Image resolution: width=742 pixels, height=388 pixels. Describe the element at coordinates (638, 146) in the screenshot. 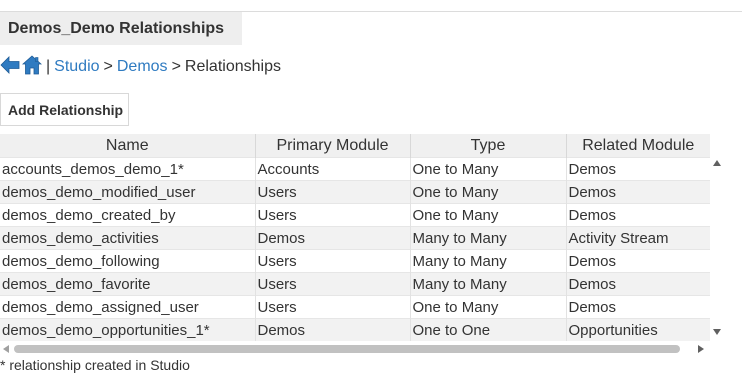

I see `column-header-related-module: Related Module` at that location.